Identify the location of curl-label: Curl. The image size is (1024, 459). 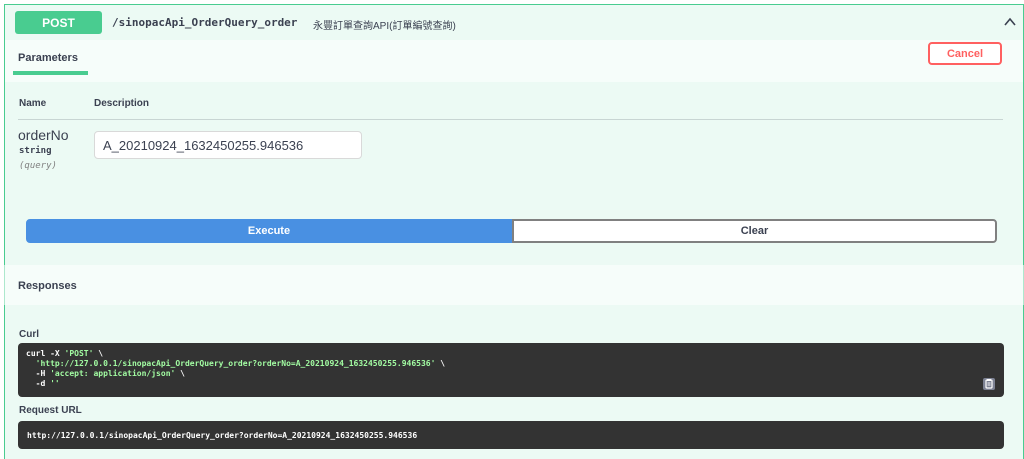
(29, 334).